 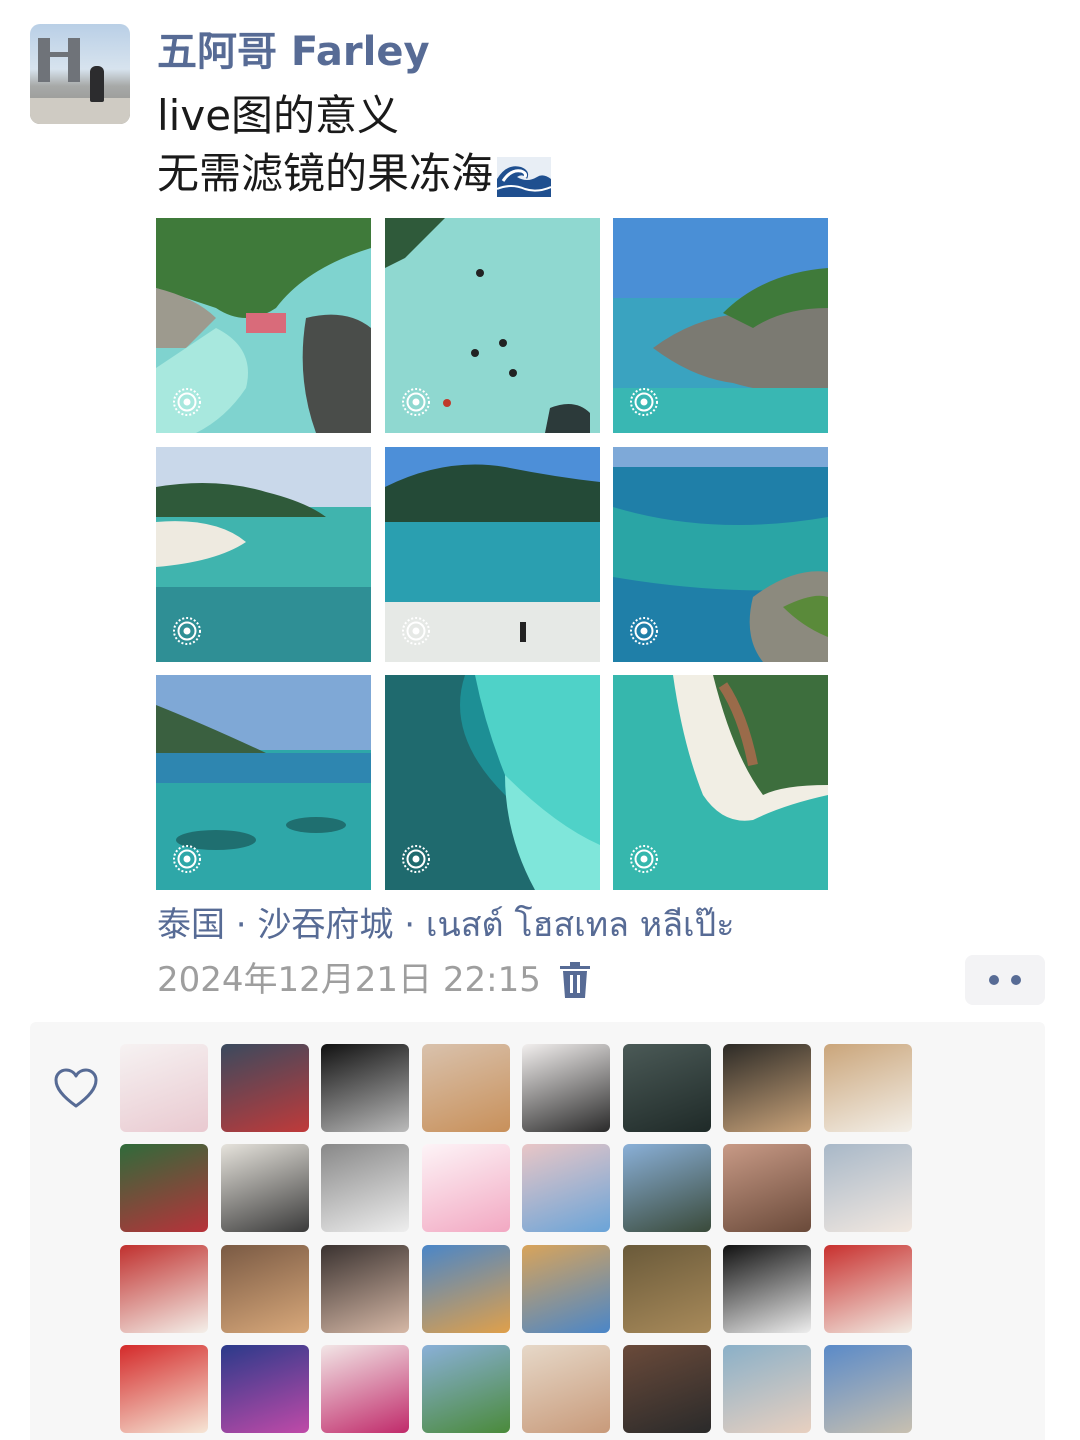 What do you see at coordinates (1005, 980) in the screenshot?
I see `more-actions-button` at bounding box center [1005, 980].